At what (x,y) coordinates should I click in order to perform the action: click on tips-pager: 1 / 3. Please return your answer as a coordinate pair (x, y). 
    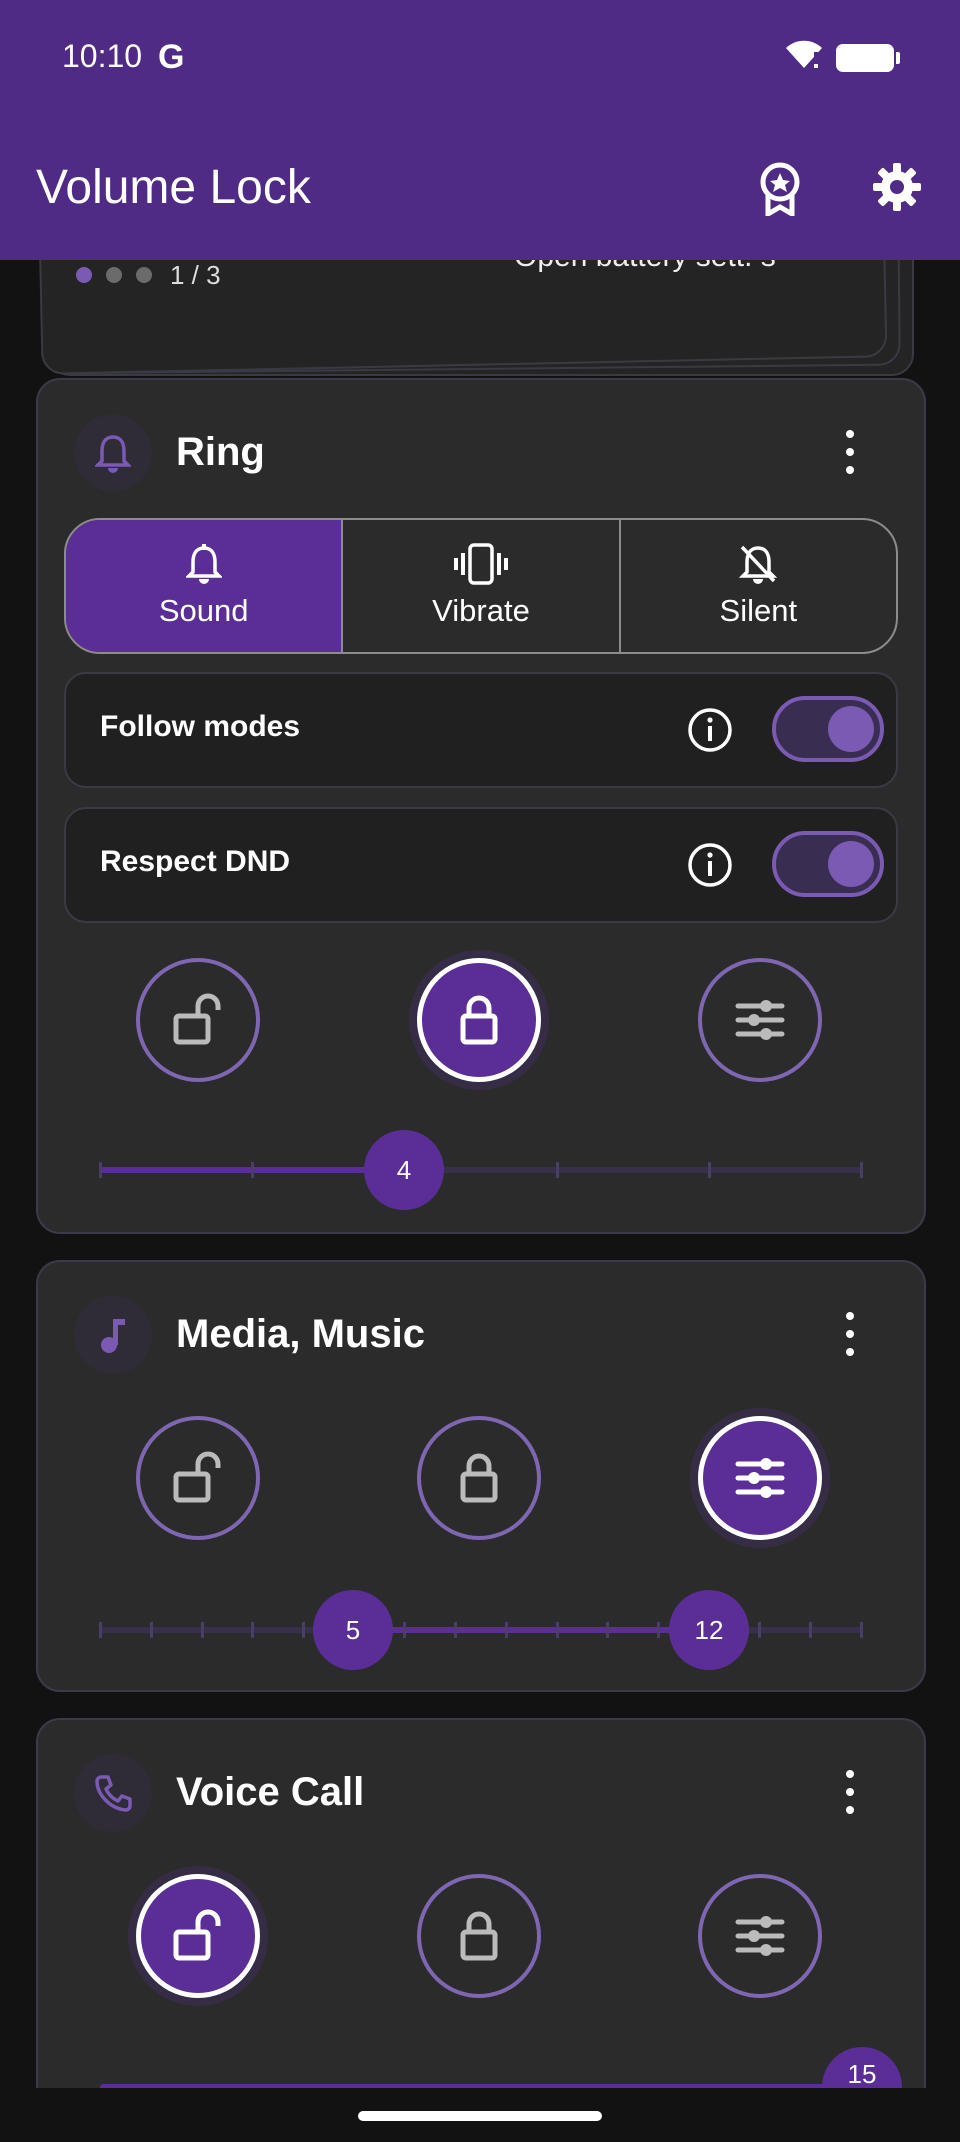
    Looking at the image, I should click on (148, 275).